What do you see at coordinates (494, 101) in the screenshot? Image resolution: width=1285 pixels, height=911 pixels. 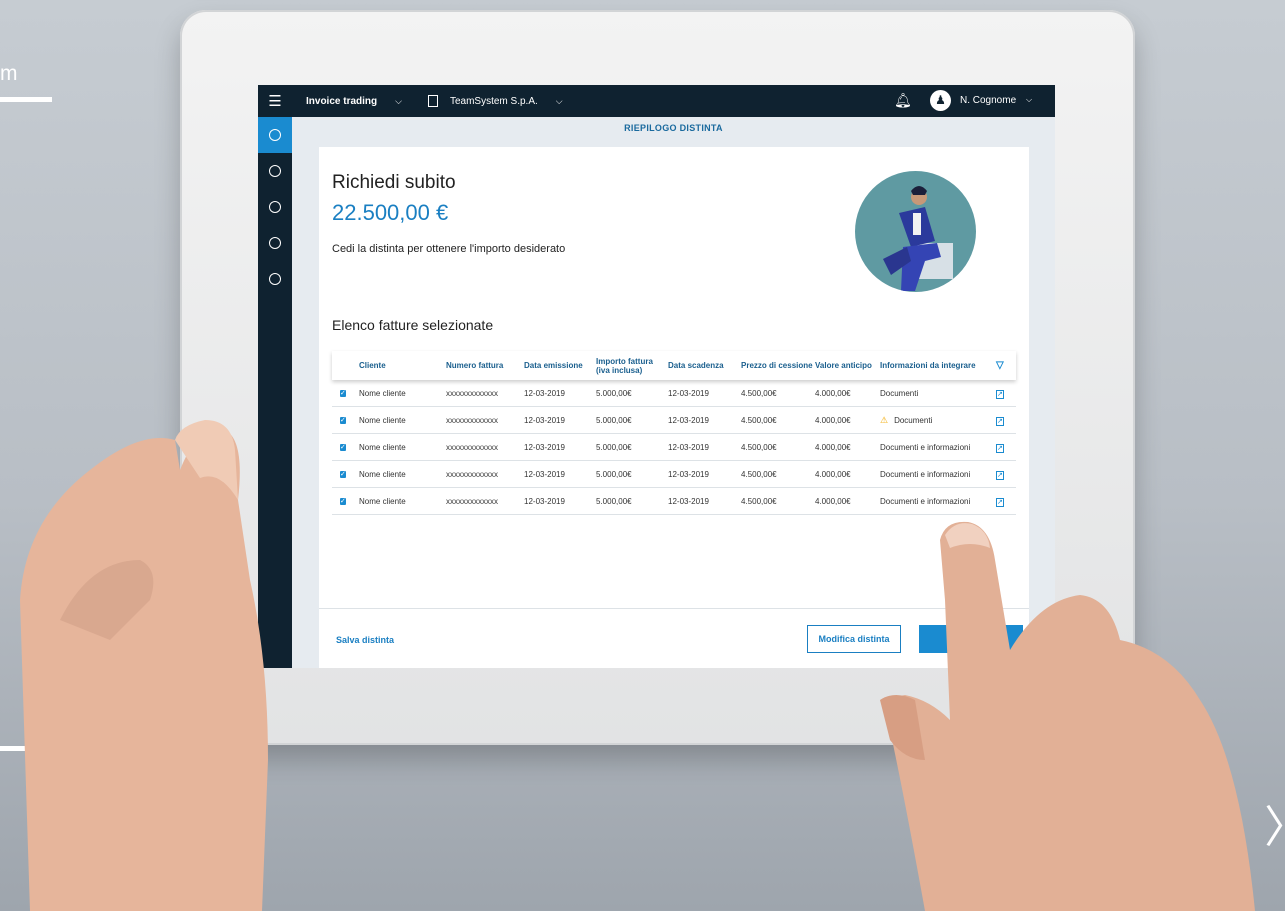 I see `company-selector: TeamSystem S.p.A.` at bounding box center [494, 101].